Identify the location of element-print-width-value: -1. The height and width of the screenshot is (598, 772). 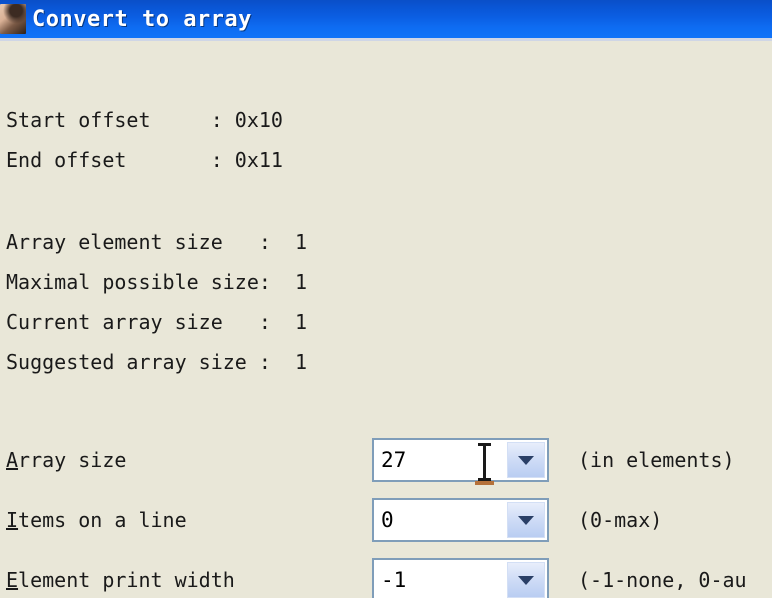
(393, 579).